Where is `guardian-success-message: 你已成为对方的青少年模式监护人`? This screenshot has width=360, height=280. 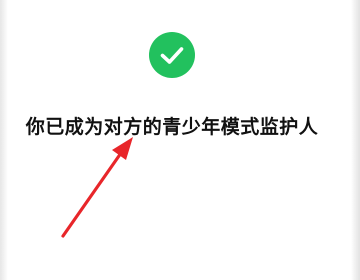 guardian-success-message: 你已成为对方的青少年模式监护人 is located at coordinates (172, 127).